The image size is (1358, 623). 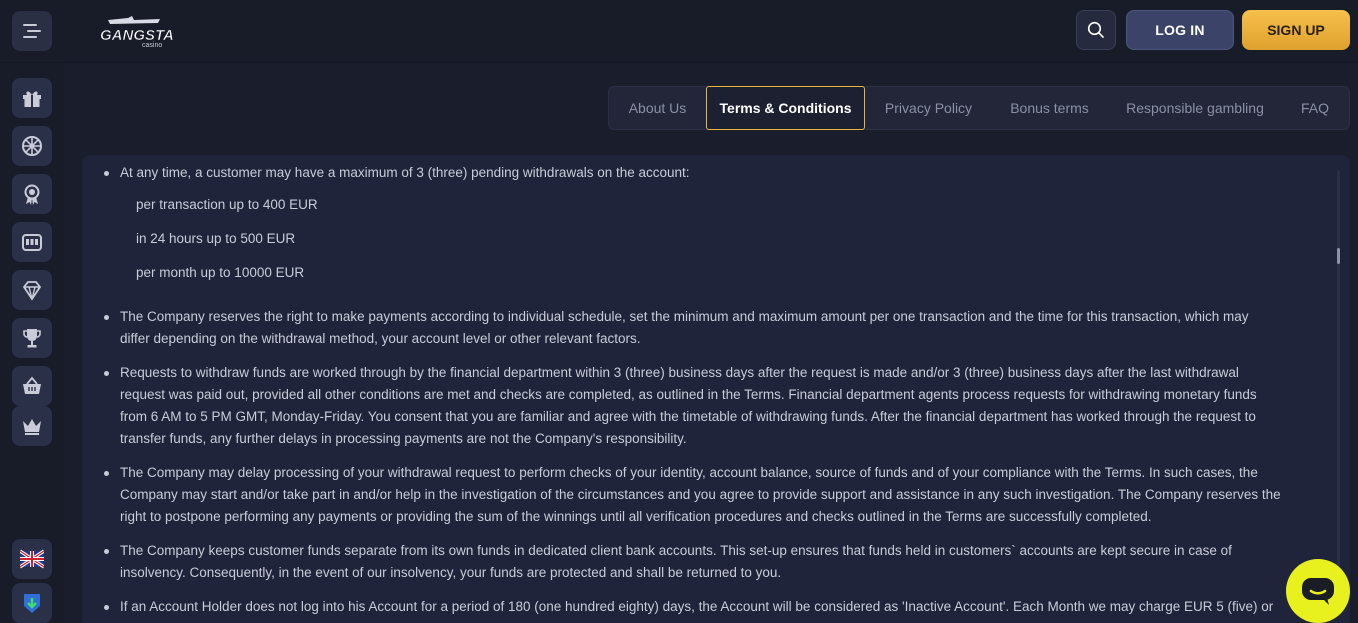 I want to click on sidebar, so click(x=32, y=343).